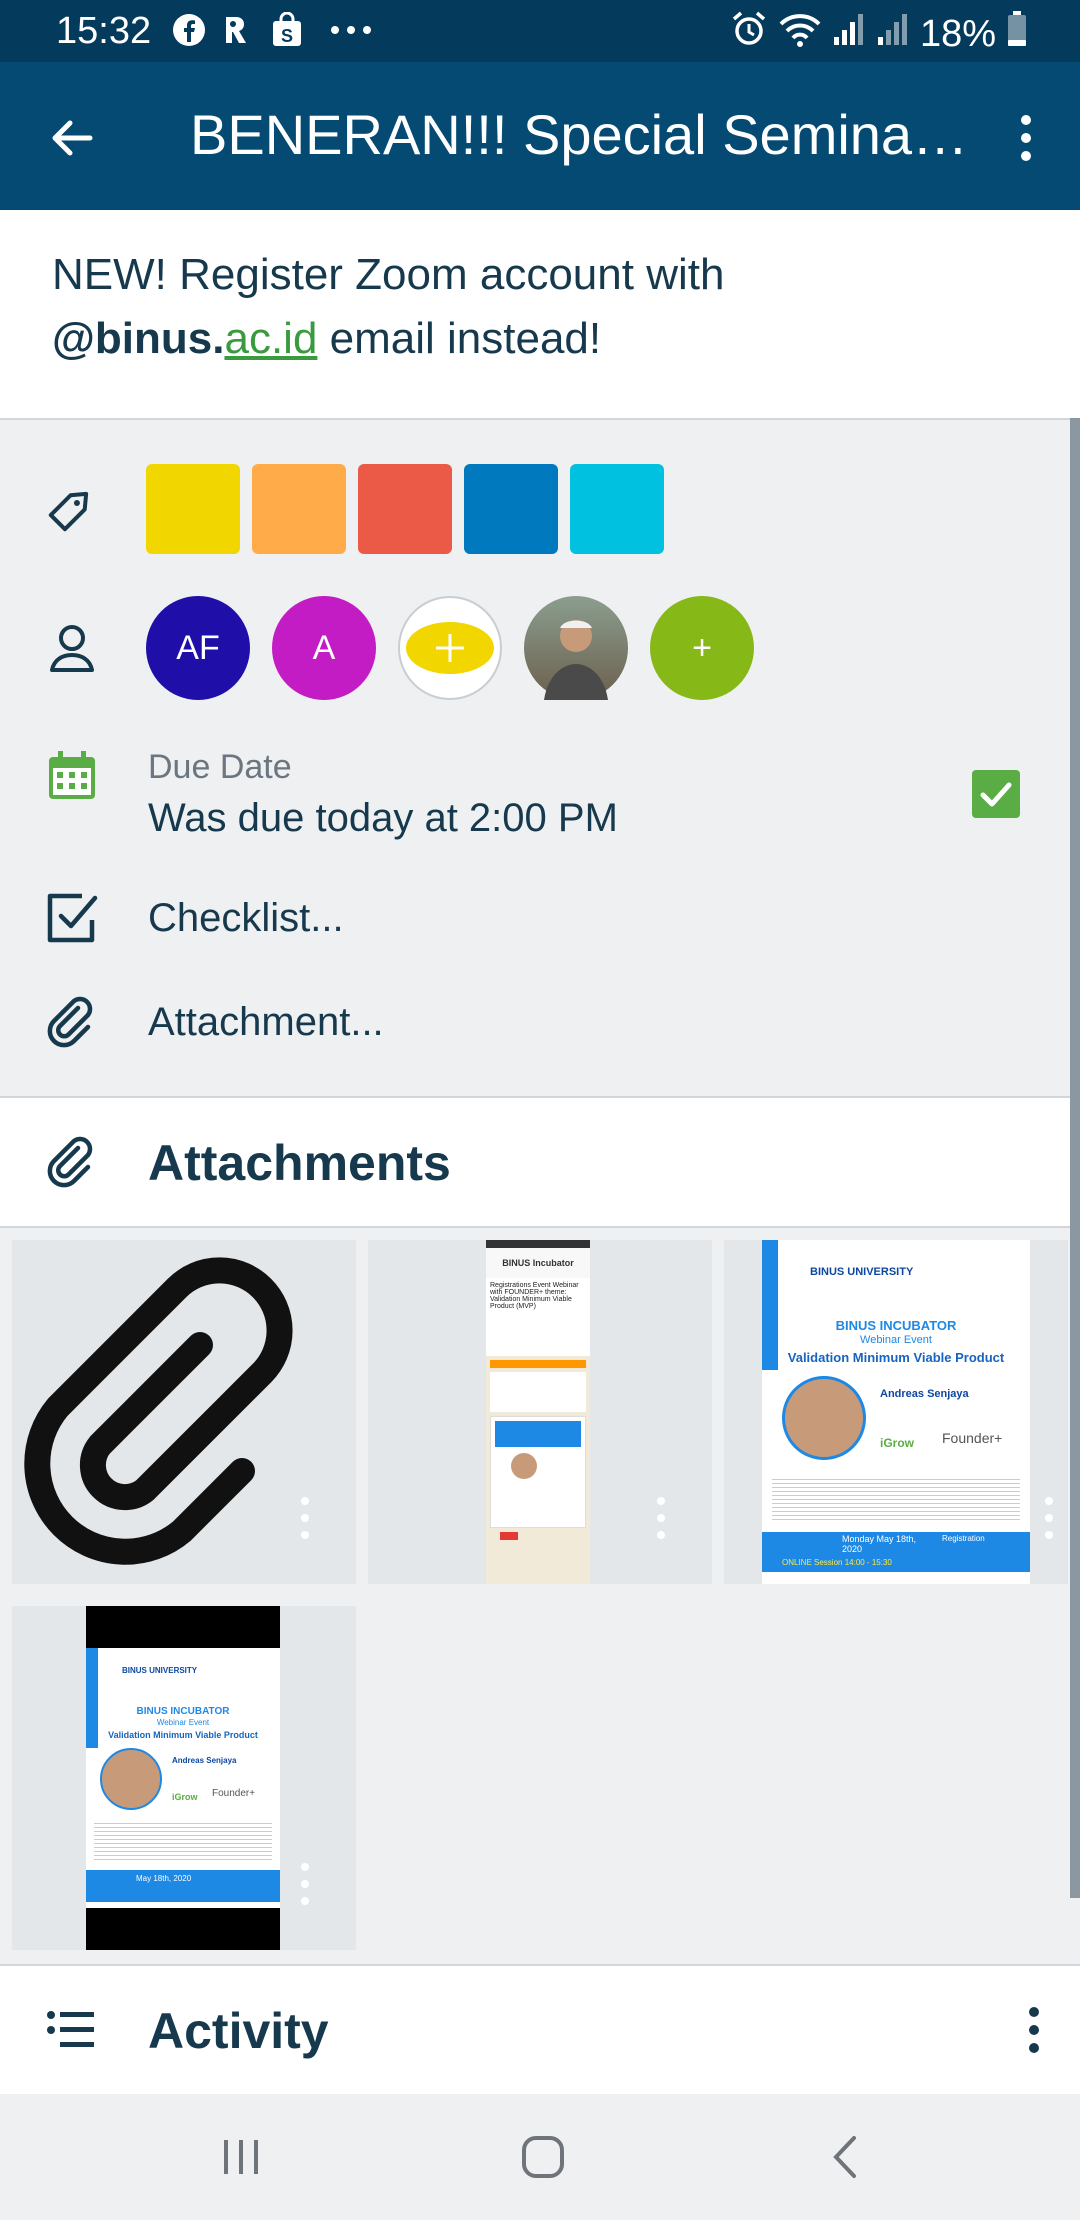 The width and height of the screenshot is (1080, 2220). I want to click on poster-2-logo-founder: Founder+, so click(234, 1793).